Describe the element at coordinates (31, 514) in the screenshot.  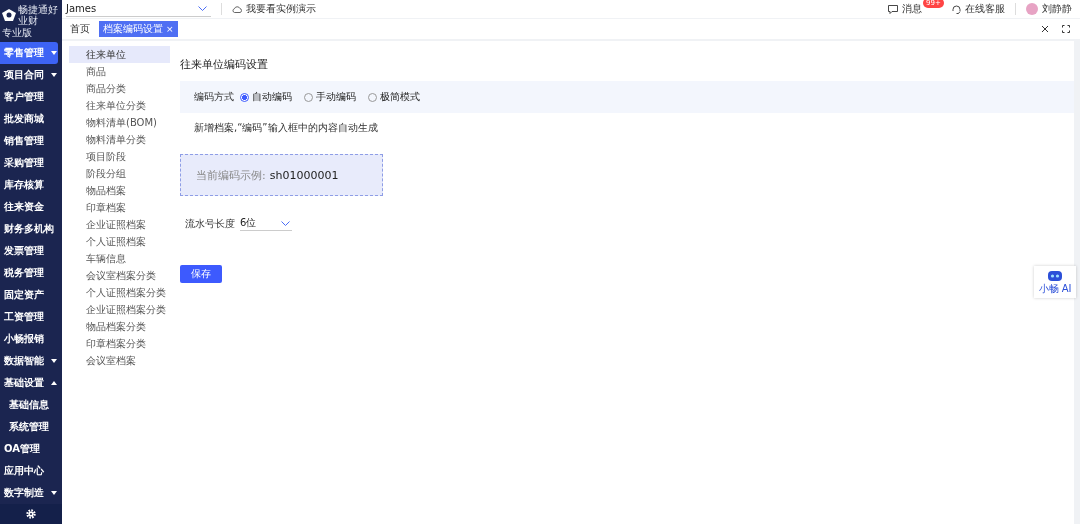
I see `settings-icon` at that location.